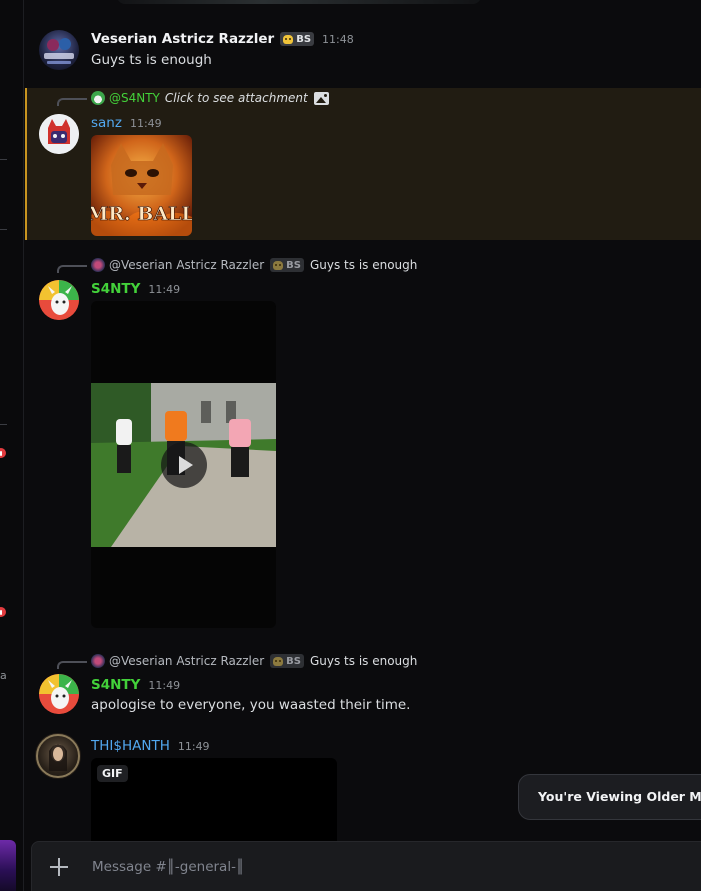 The image size is (701, 891). I want to click on message-text: Guys ts is enough, so click(151, 60).